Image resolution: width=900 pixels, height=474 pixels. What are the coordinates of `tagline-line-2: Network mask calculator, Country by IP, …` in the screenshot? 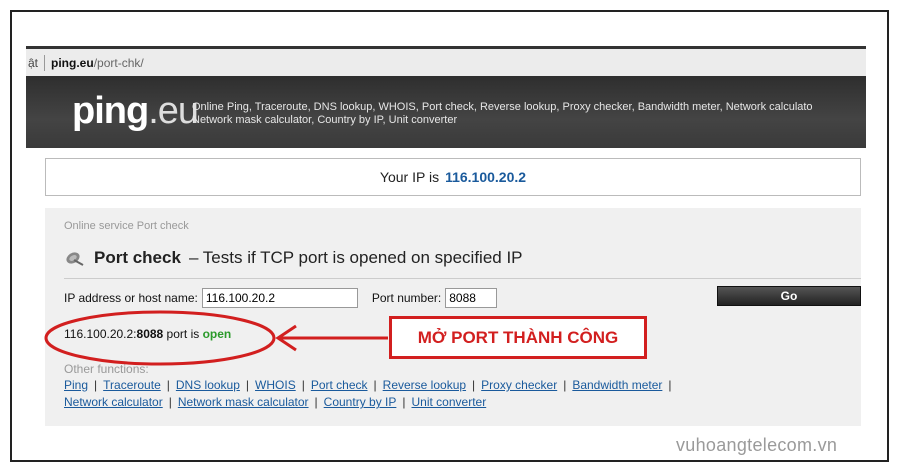 It's located at (325, 120).